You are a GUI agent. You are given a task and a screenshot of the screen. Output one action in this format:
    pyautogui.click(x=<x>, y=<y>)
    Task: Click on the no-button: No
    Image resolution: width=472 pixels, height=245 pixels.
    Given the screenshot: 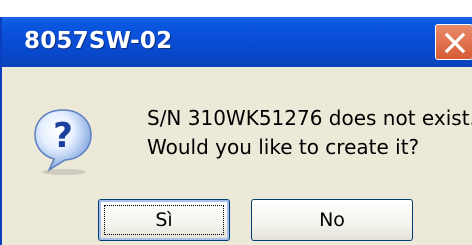 What is the action you would take?
    pyautogui.click(x=332, y=220)
    